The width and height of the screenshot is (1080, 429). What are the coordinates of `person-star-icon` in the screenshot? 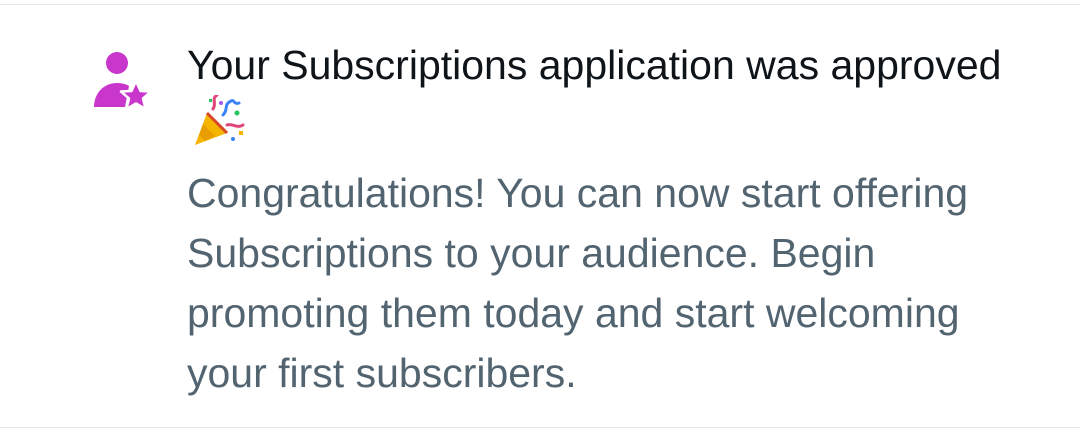 It's located at (123, 80).